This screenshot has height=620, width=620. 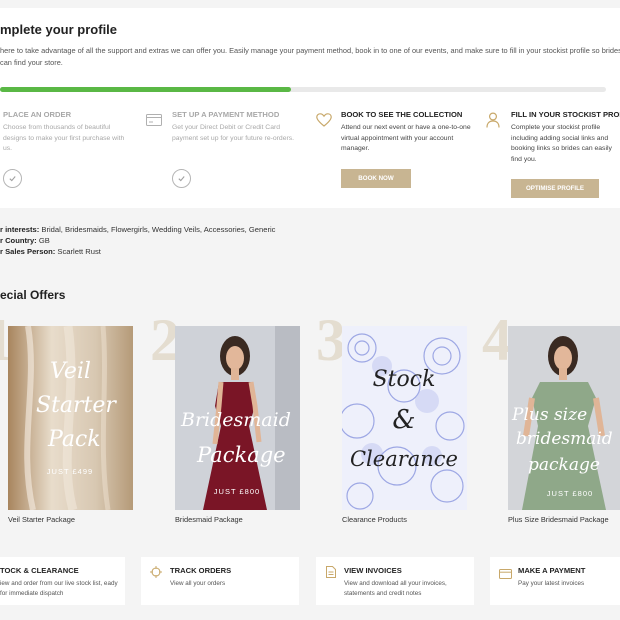 I want to click on offer-script-line: Stock, so click(x=404, y=379).